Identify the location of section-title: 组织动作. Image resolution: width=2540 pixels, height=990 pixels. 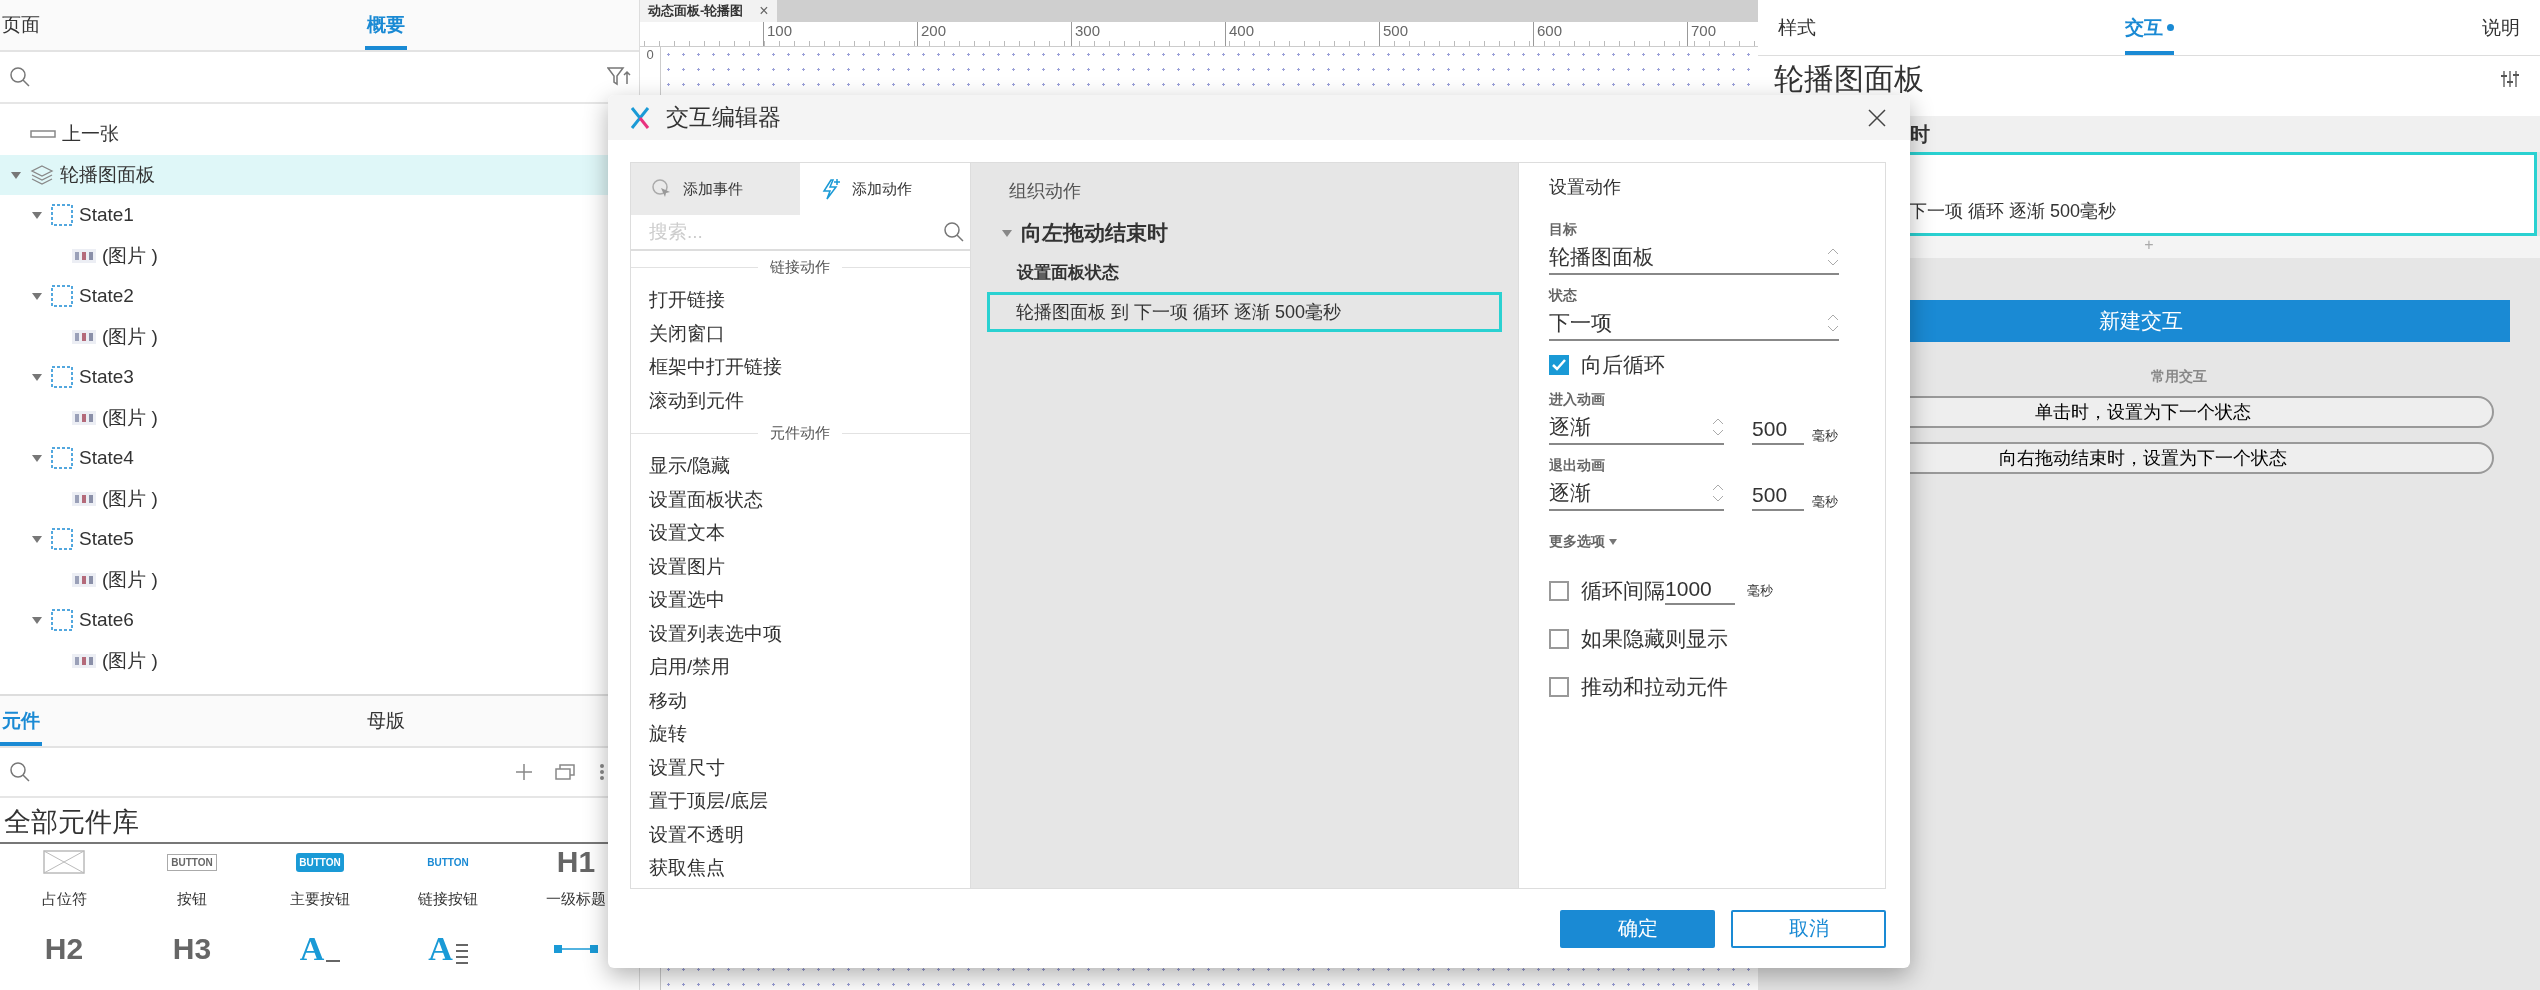
(1045, 191).